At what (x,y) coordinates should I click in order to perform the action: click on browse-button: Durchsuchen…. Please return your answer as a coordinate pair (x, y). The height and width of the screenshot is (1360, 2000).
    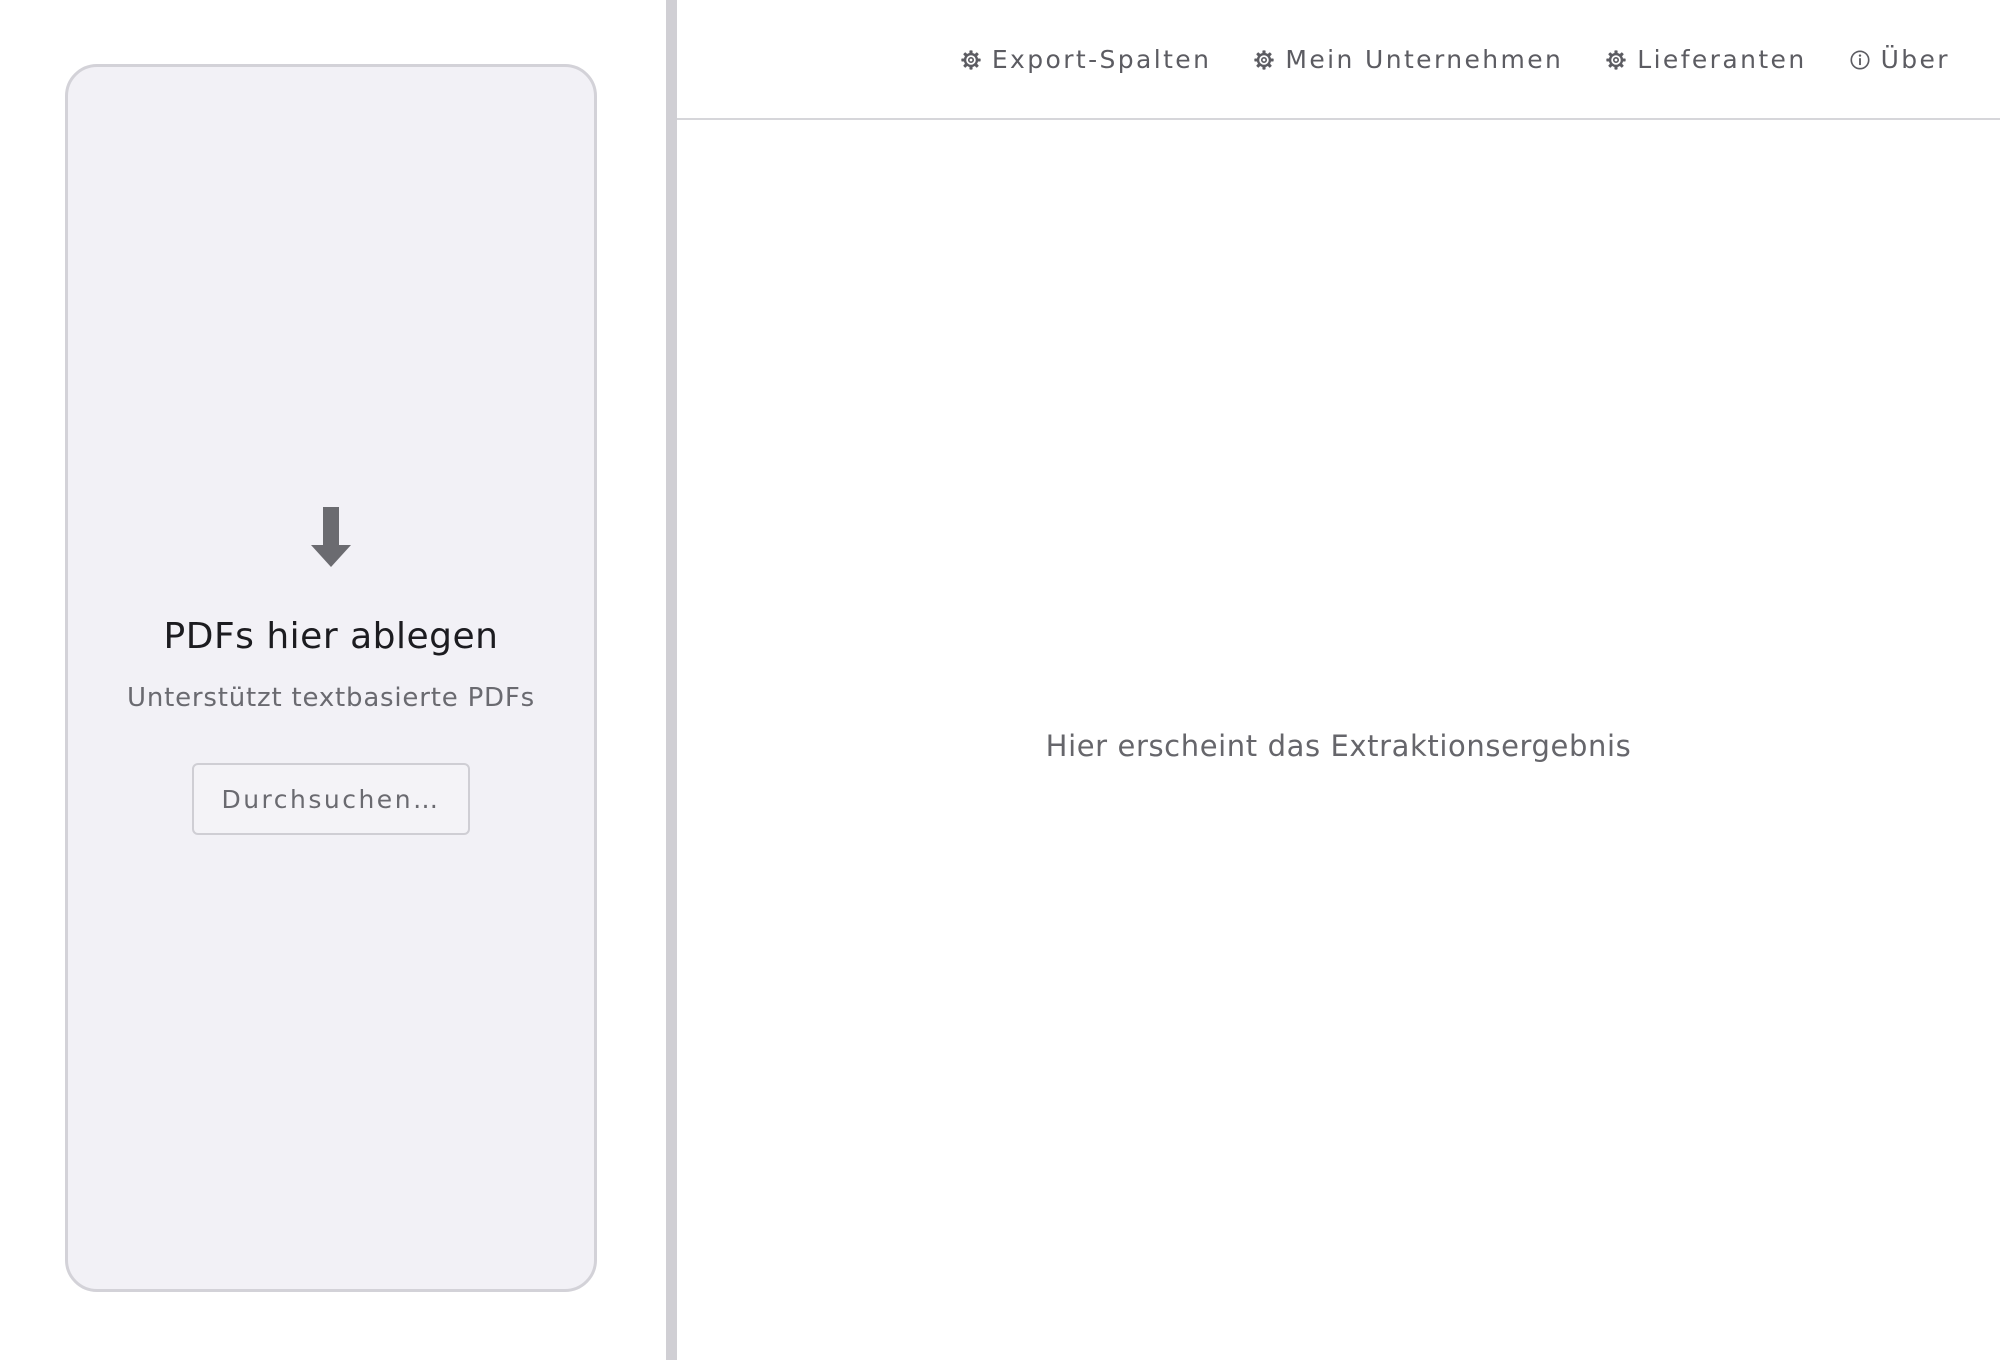
    Looking at the image, I should click on (331, 799).